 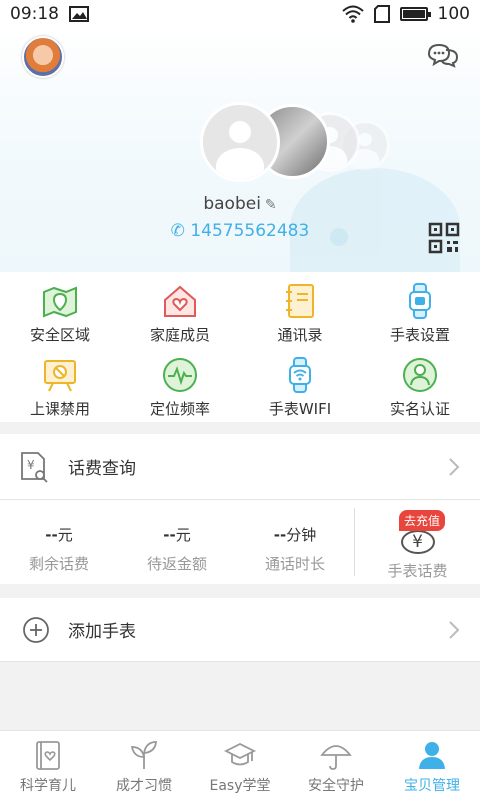 What do you see at coordinates (300, 335) in the screenshot?
I see `grid-item-label: 通讯录` at bounding box center [300, 335].